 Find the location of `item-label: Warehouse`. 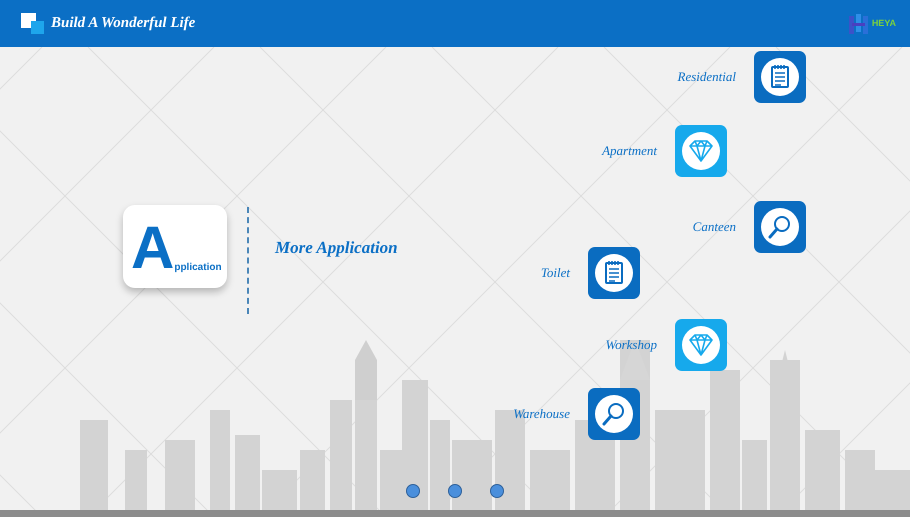

item-label: Warehouse is located at coordinates (541, 414).